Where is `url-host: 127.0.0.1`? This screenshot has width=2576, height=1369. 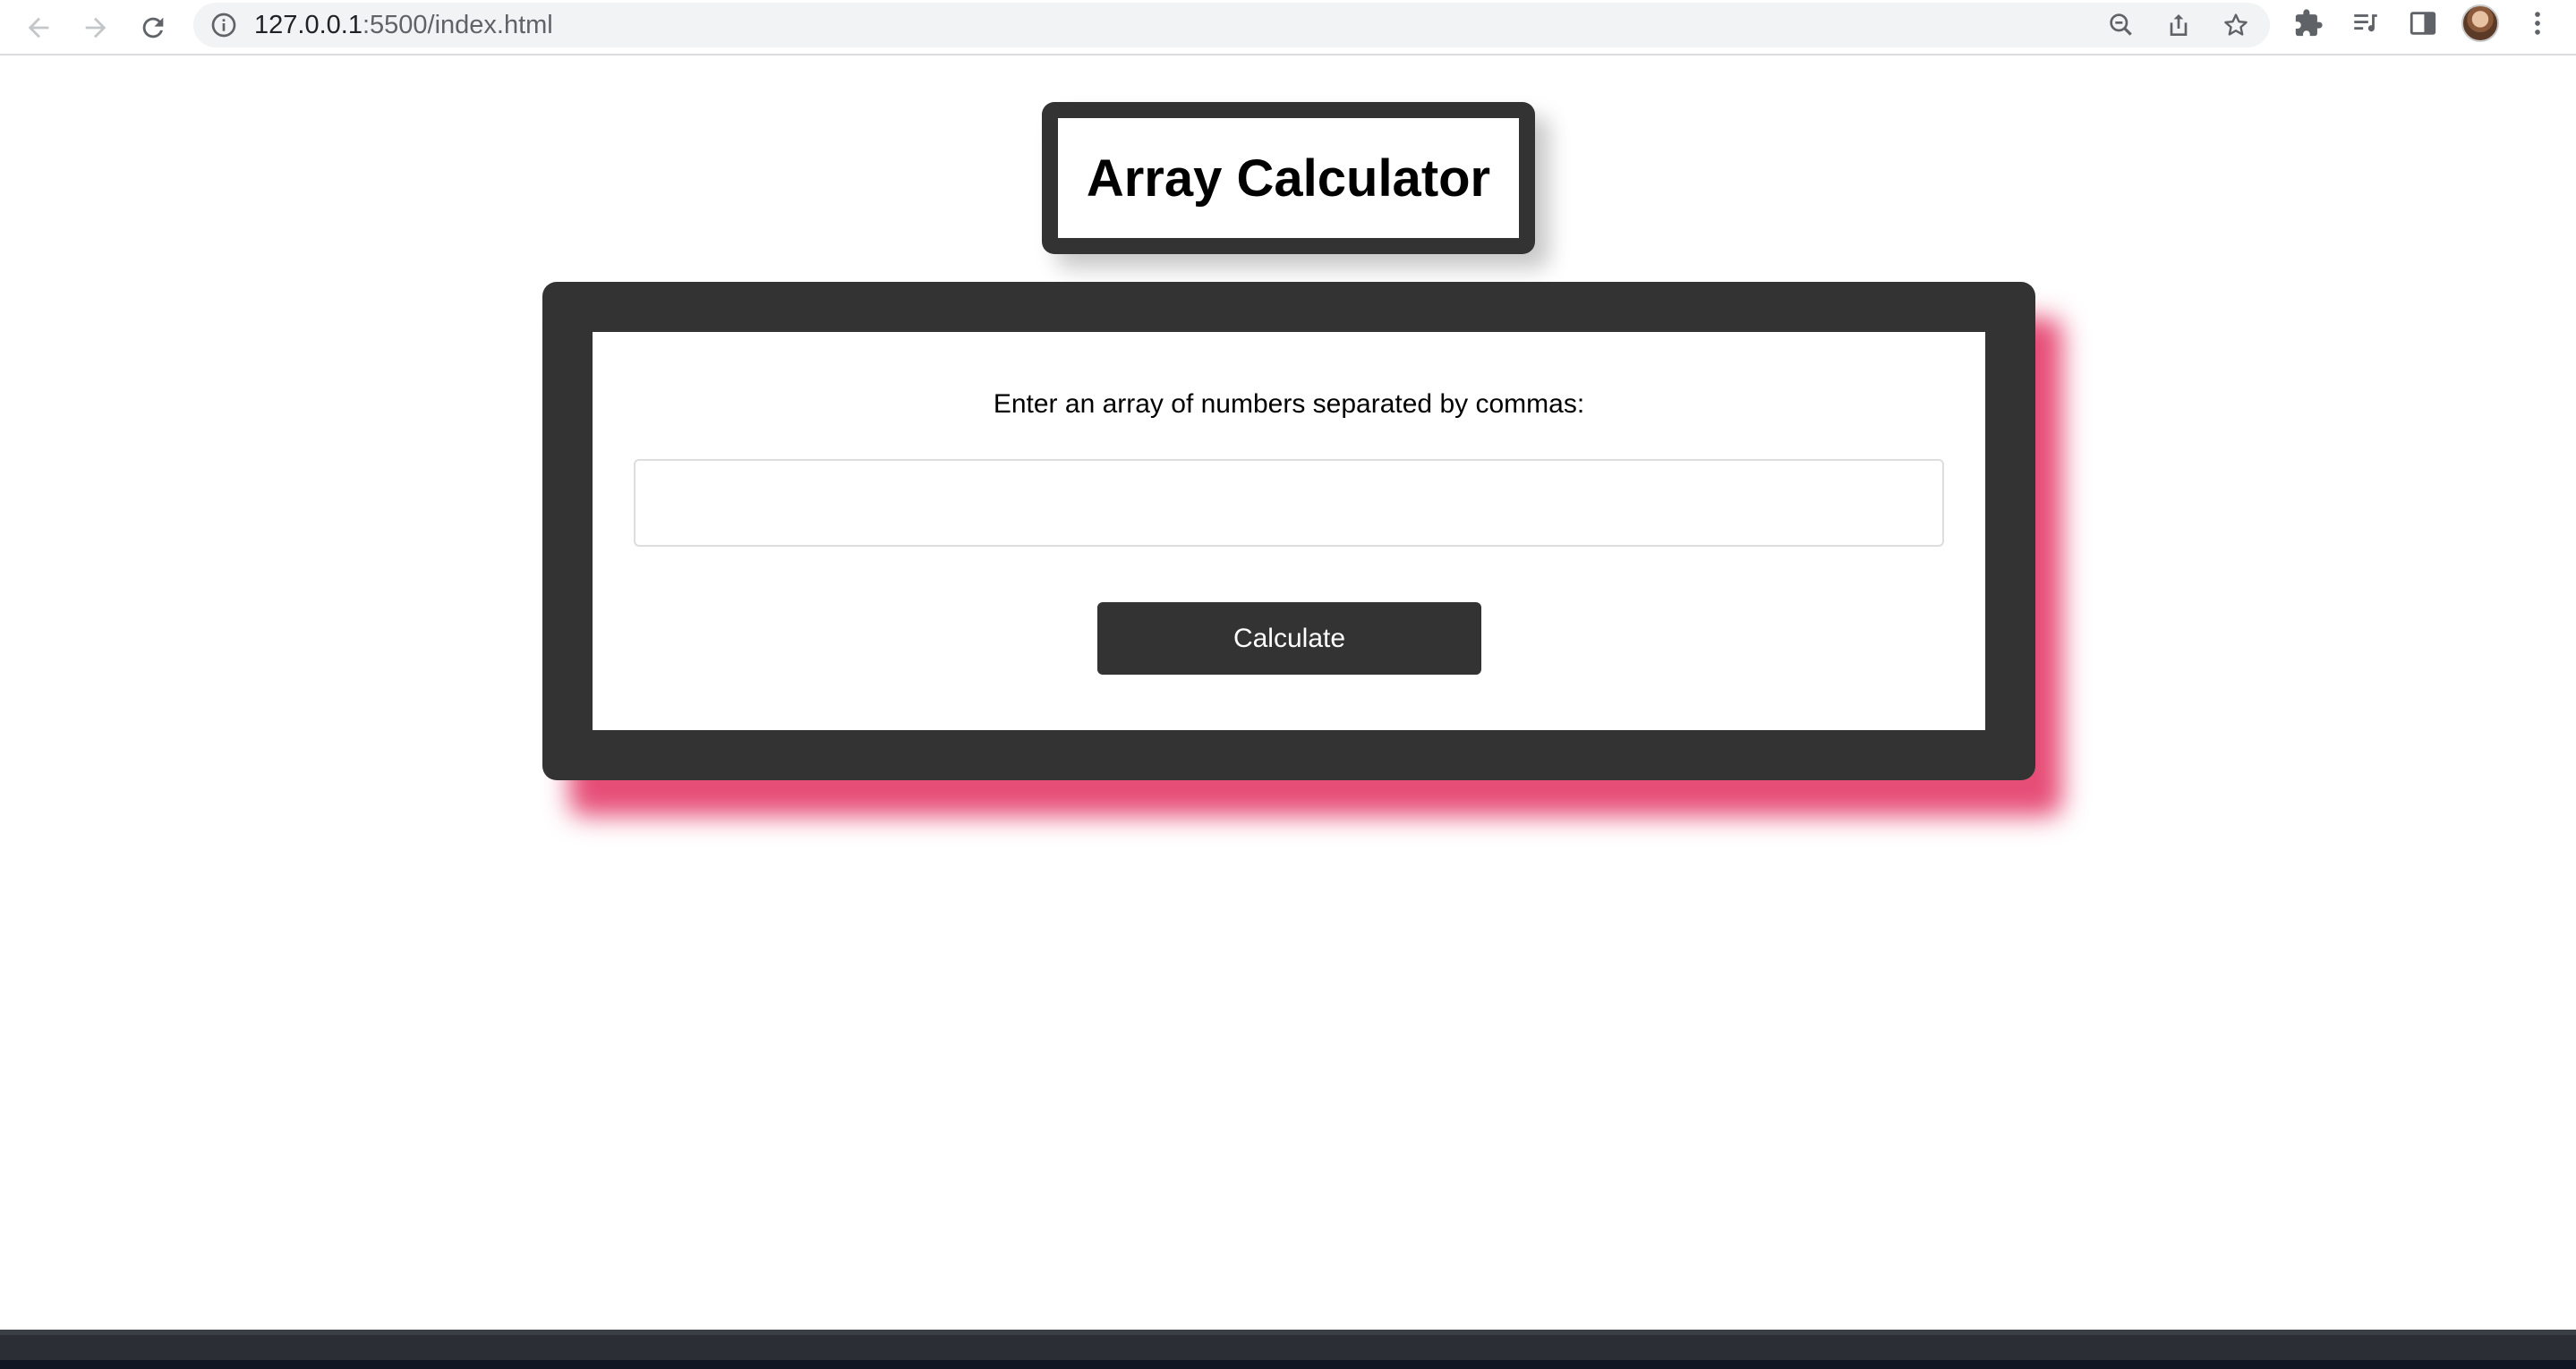 url-host: 127.0.0.1 is located at coordinates (308, 25).